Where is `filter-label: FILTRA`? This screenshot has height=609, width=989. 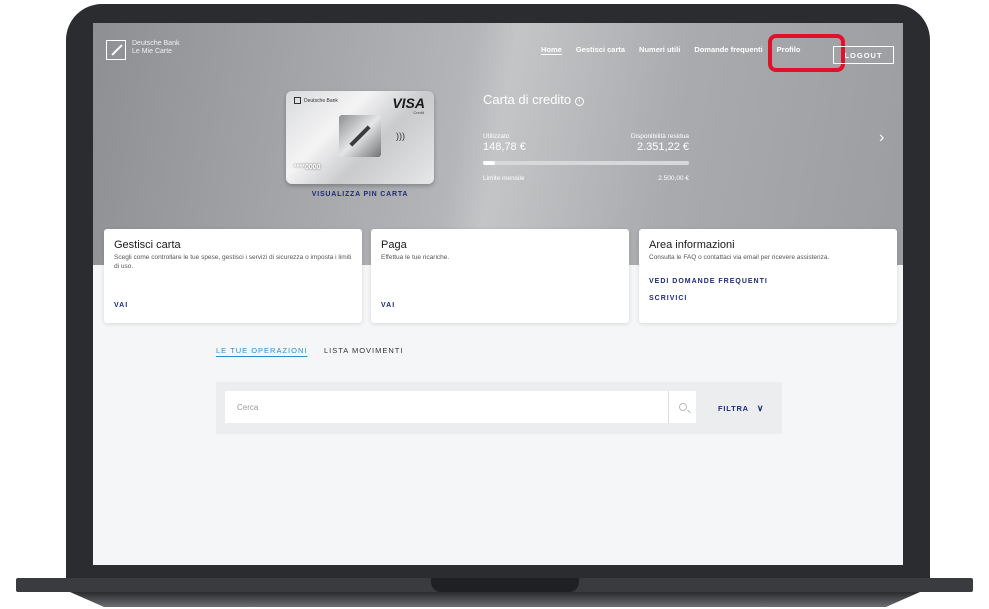 filter-label: FILTRA is located at coordinates (733, 408).